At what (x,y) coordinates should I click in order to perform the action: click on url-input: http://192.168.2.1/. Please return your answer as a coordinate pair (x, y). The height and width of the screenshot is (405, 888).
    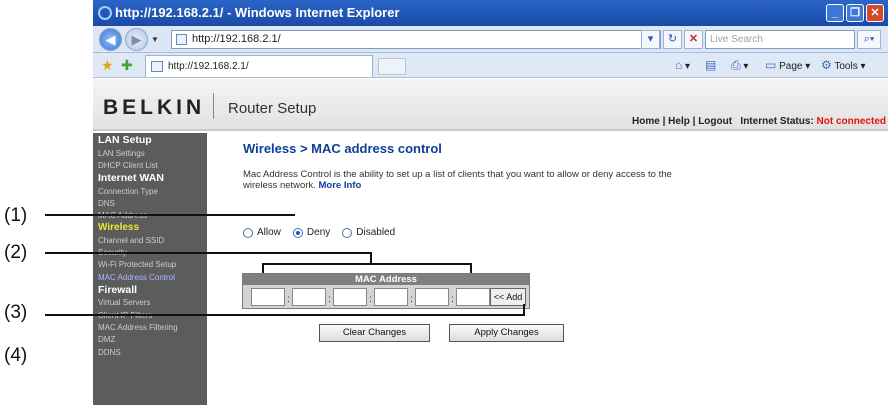
    Looking at the image, I should click on (416, 39).